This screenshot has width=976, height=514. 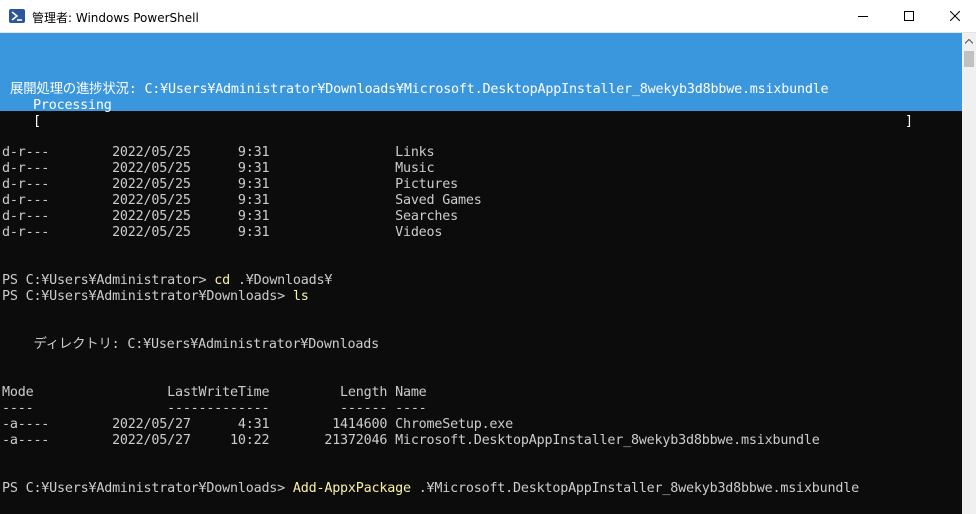 I want to click on vertical-scrollbar, so click(x=969, y=273).